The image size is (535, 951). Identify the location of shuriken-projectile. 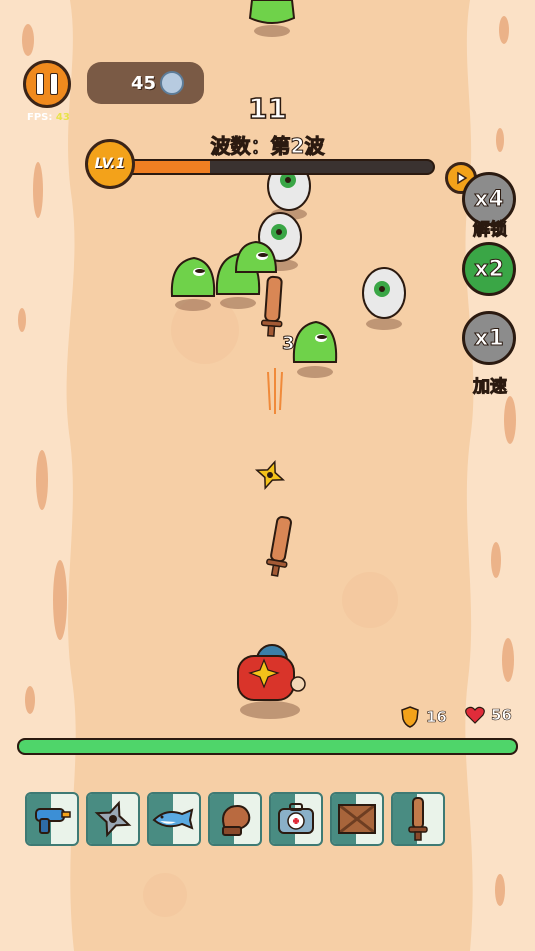
(270, 475).